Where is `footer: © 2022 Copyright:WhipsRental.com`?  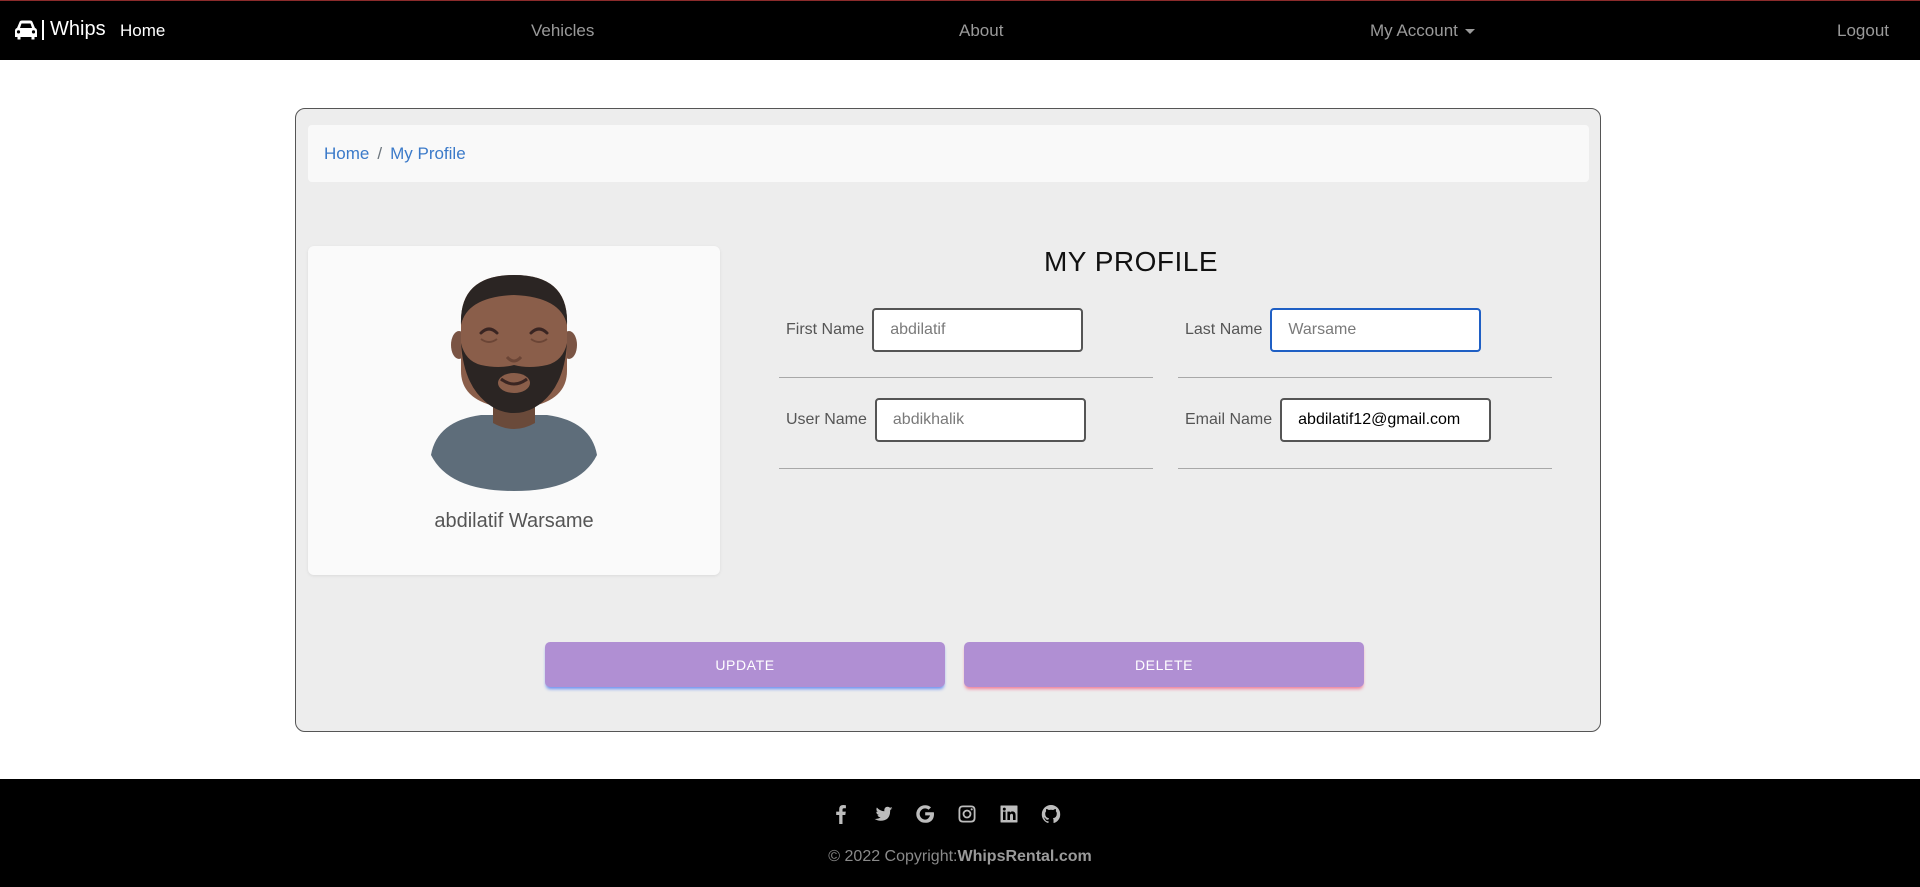
footer: © 2022 Copyright:WhipsRental.com is located at coordinates (960, 833).